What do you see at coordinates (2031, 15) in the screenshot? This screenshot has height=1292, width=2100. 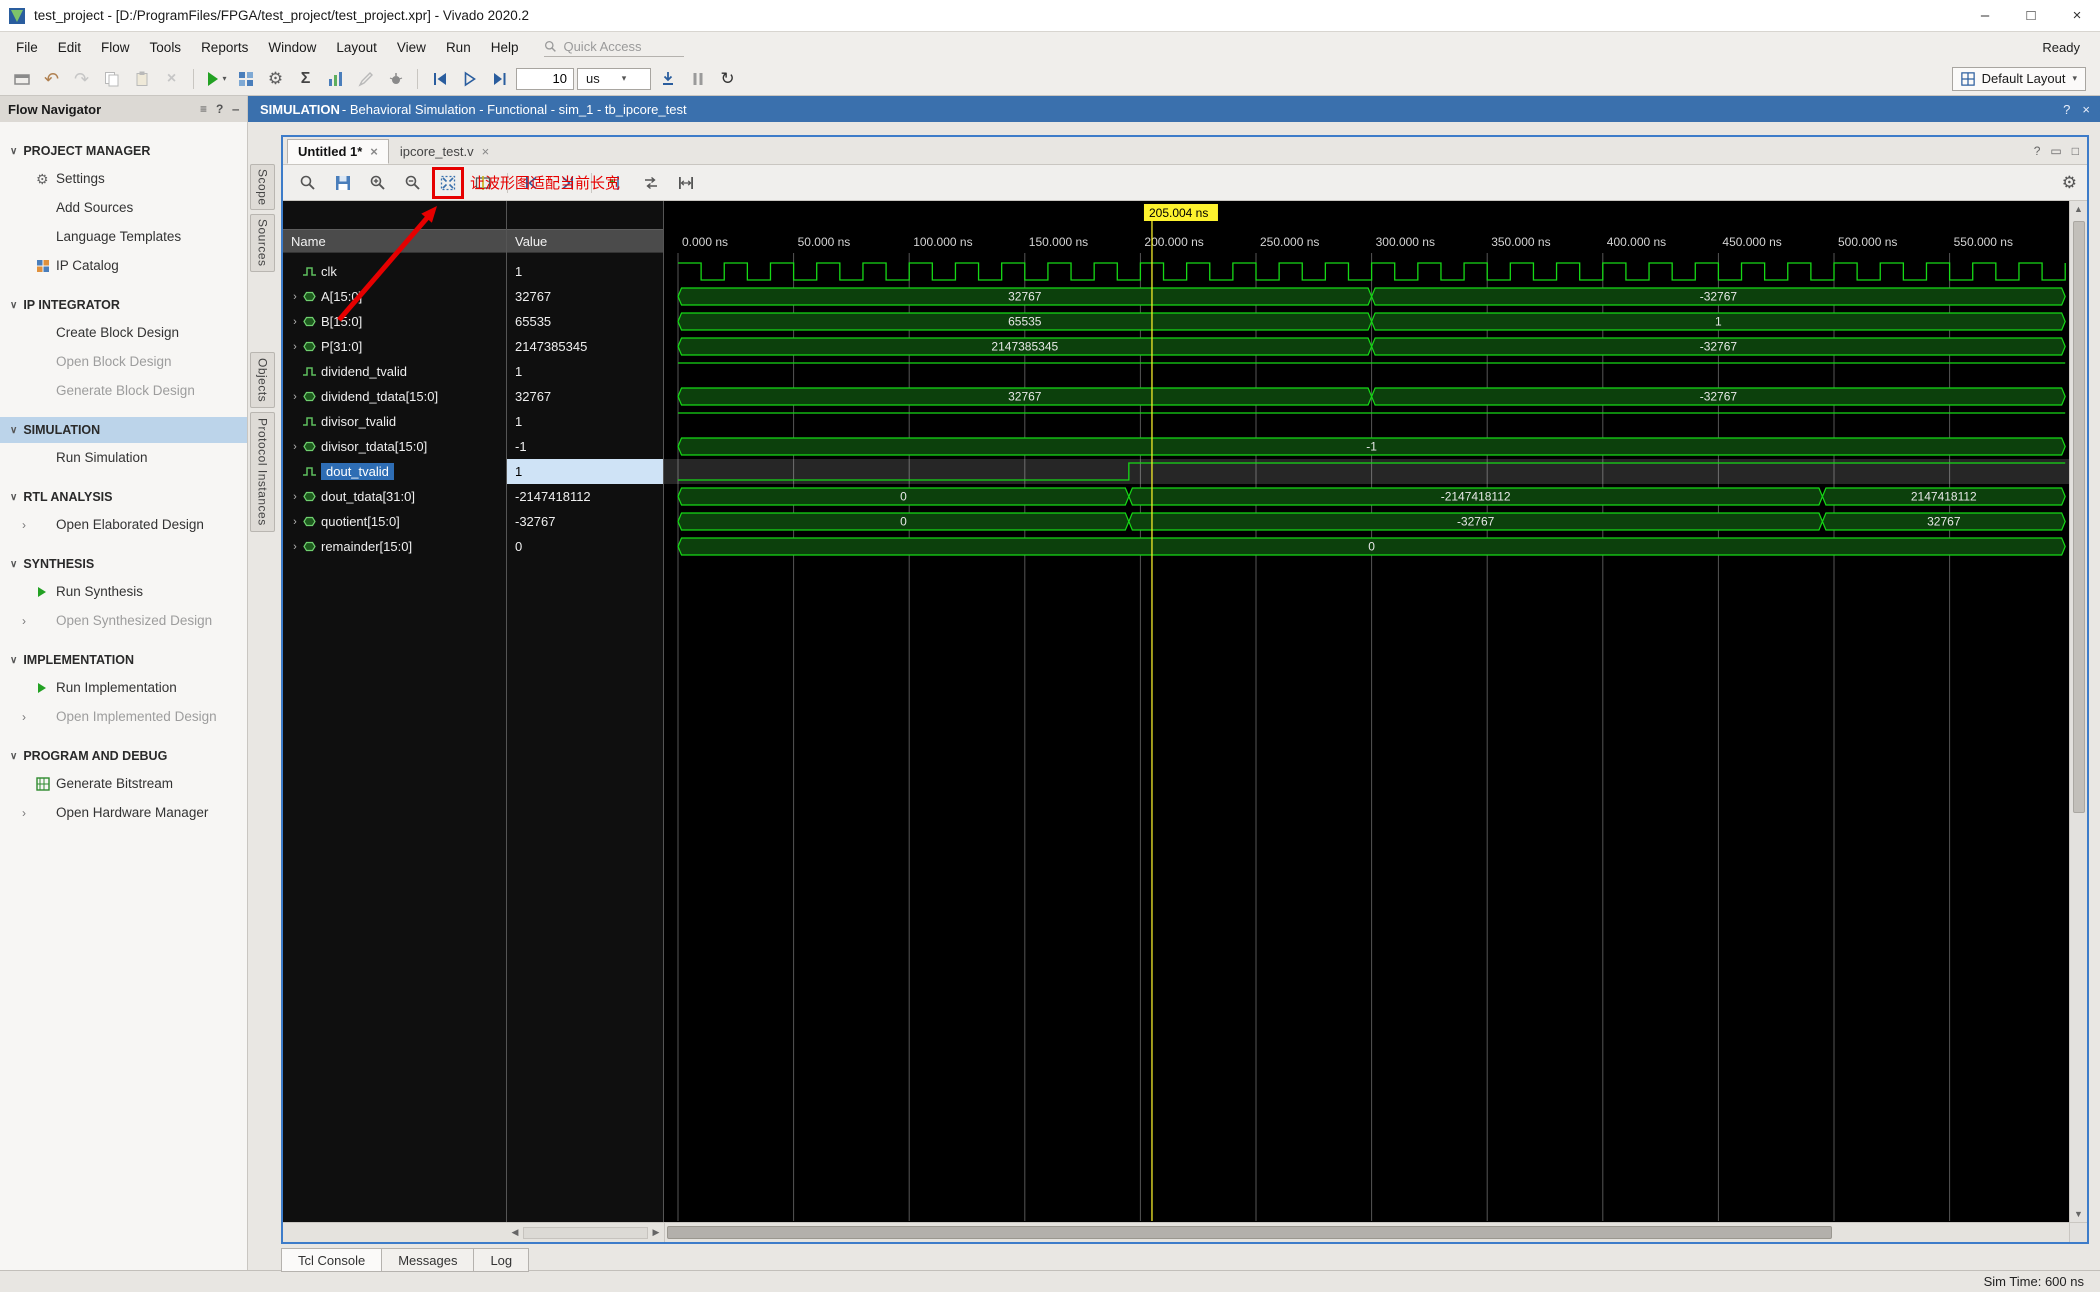 I see `maximize-button: □` at bounding box center [2031, 15].